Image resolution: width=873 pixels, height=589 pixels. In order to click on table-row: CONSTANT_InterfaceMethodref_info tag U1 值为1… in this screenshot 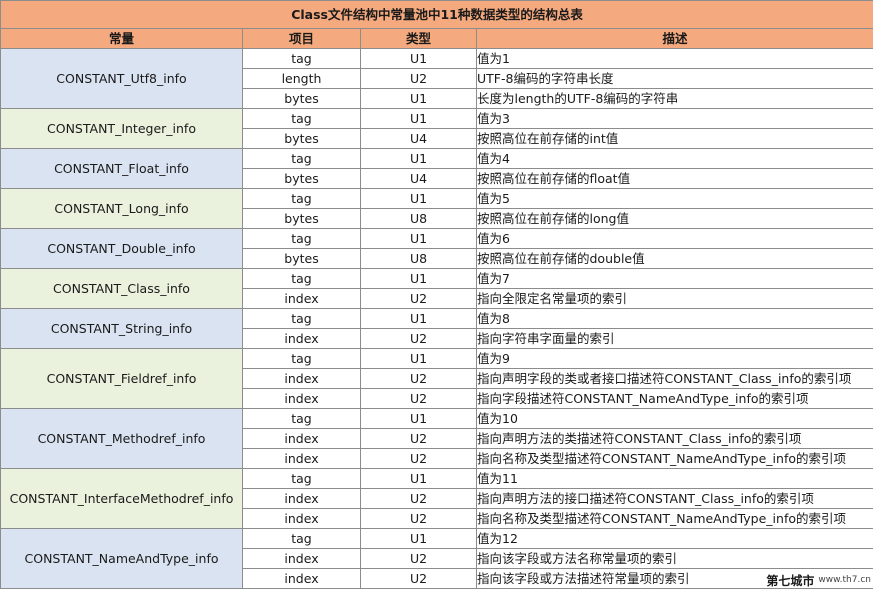, I will do `click(436, 498)`.